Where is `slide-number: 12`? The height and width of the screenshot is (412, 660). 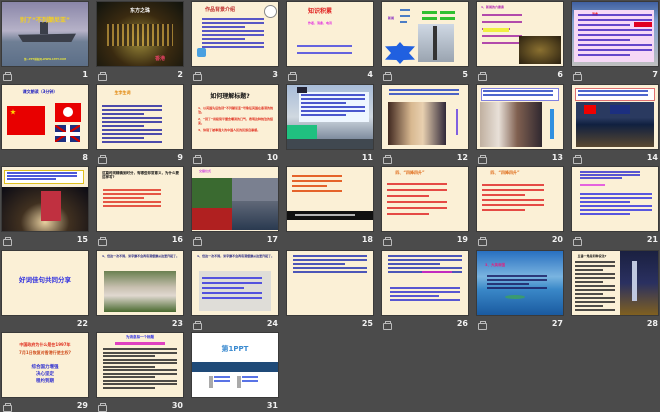 slide-number: 12 is located at coordinates (462, 157).